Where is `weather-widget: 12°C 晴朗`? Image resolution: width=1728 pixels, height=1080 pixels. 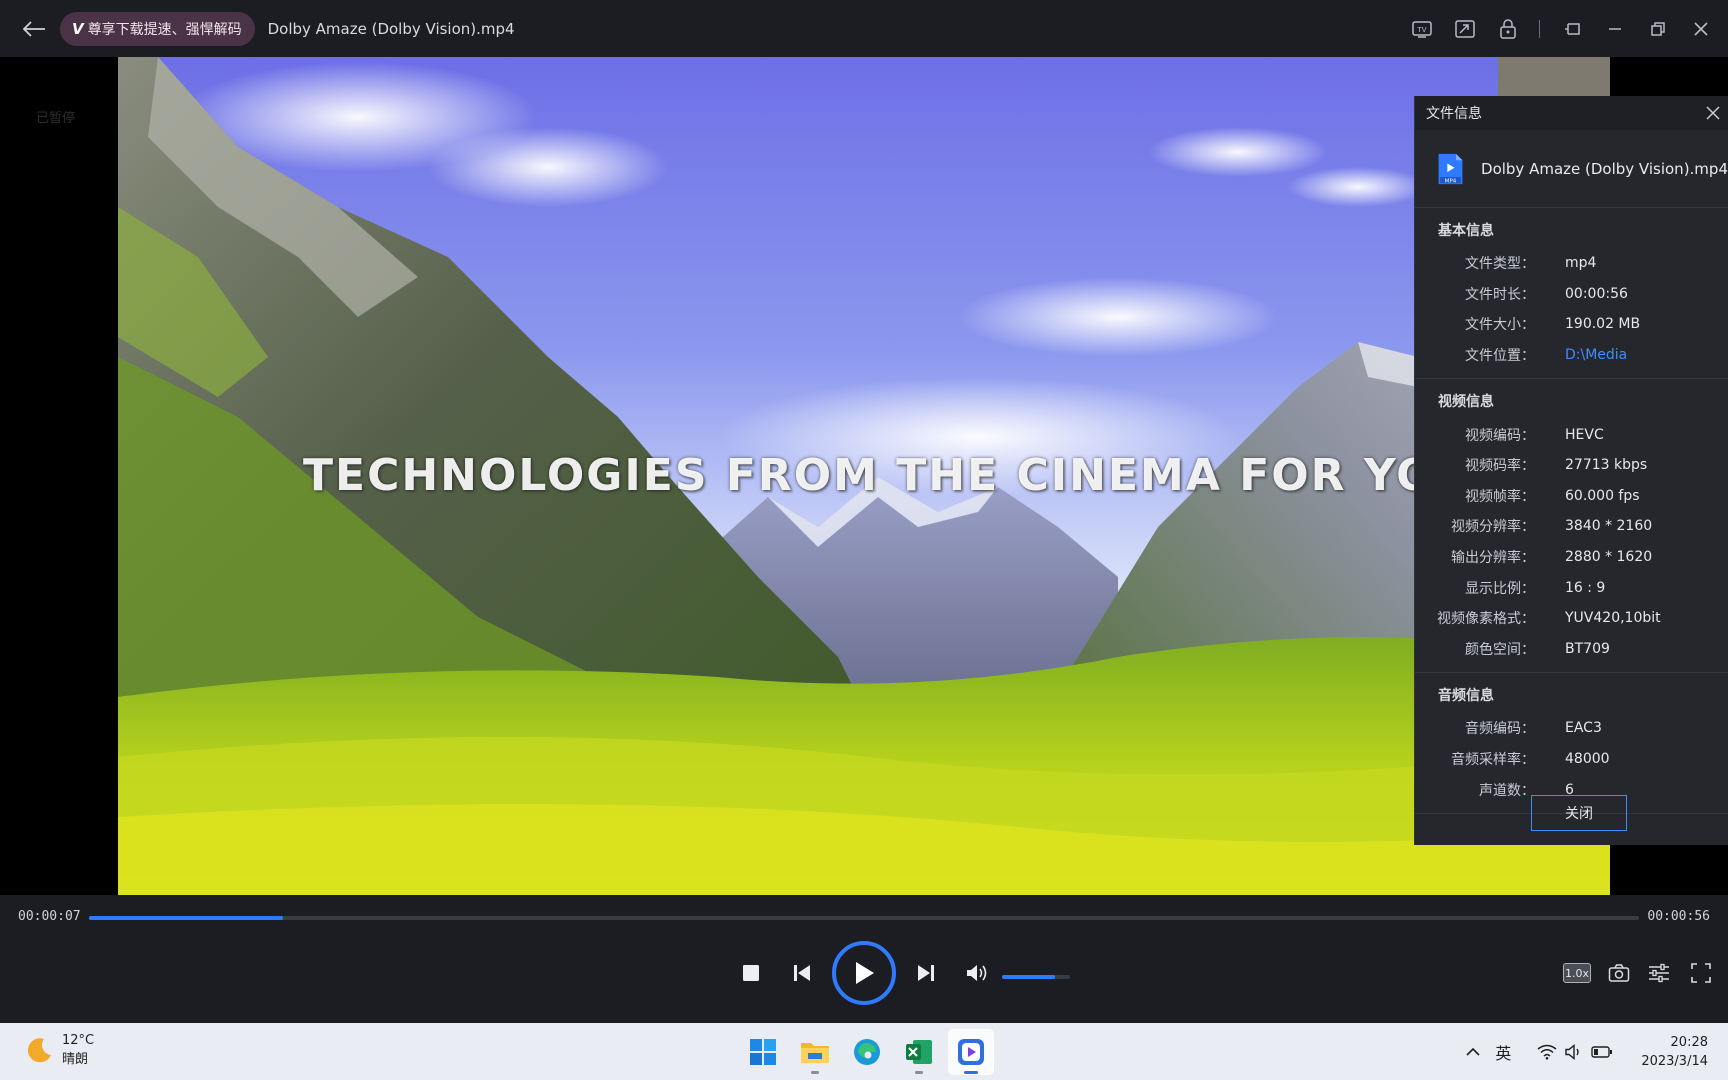
weather-widget: 12°C 晴朗 is located at coordinates (59, 1050).